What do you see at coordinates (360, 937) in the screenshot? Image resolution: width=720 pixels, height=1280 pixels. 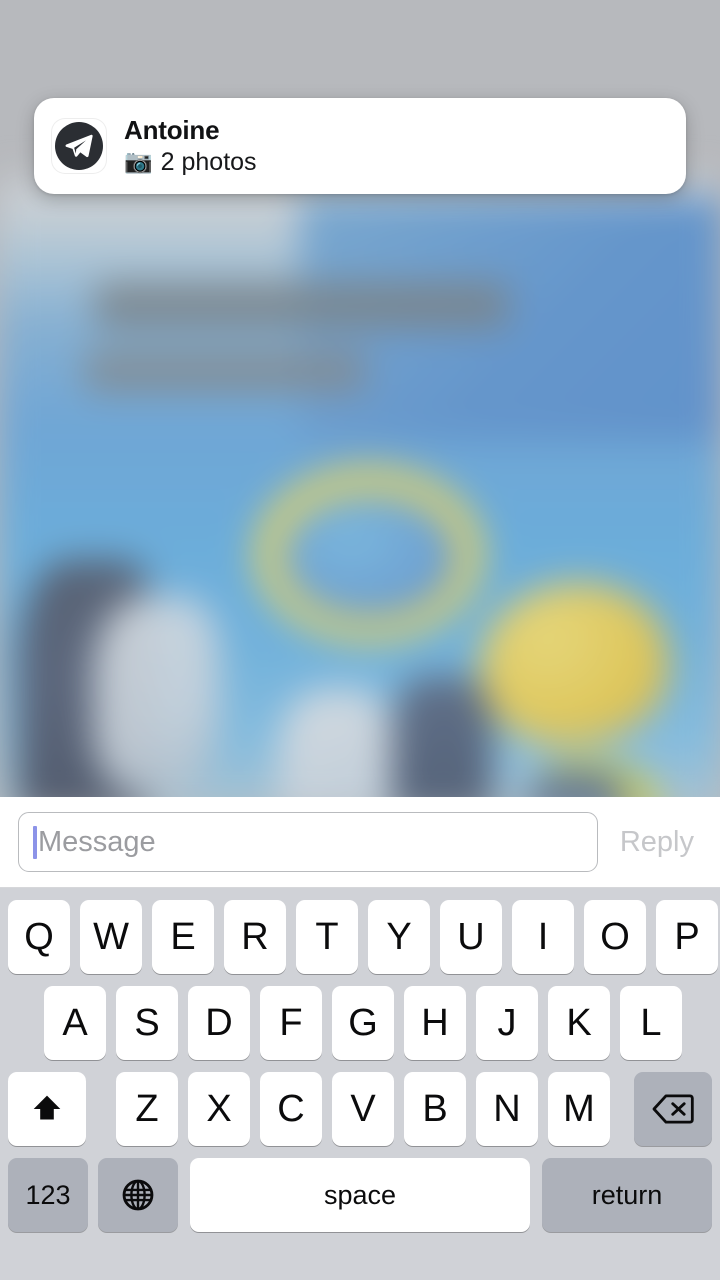 I see `keyboard-row-1: QWERTYUIOP` at bounding box center [360, 937].